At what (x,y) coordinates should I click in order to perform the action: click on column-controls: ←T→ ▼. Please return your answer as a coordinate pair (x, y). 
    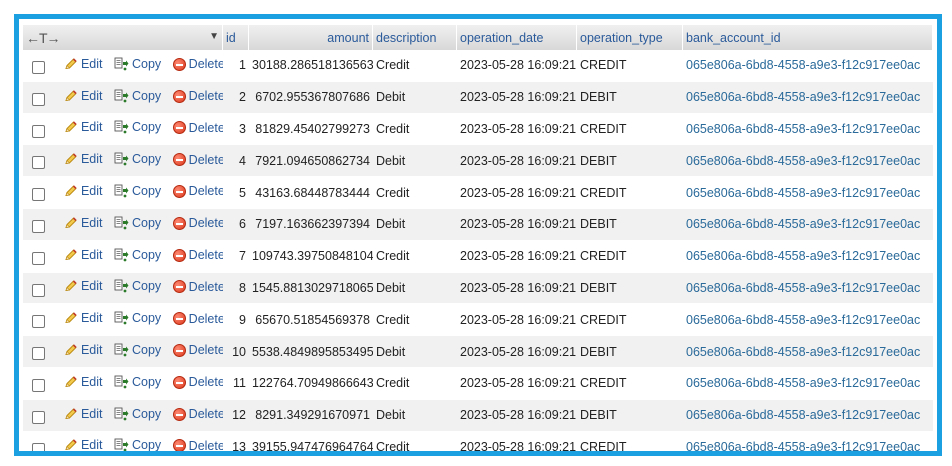
    Looking at the image, I should click on (123, 37).